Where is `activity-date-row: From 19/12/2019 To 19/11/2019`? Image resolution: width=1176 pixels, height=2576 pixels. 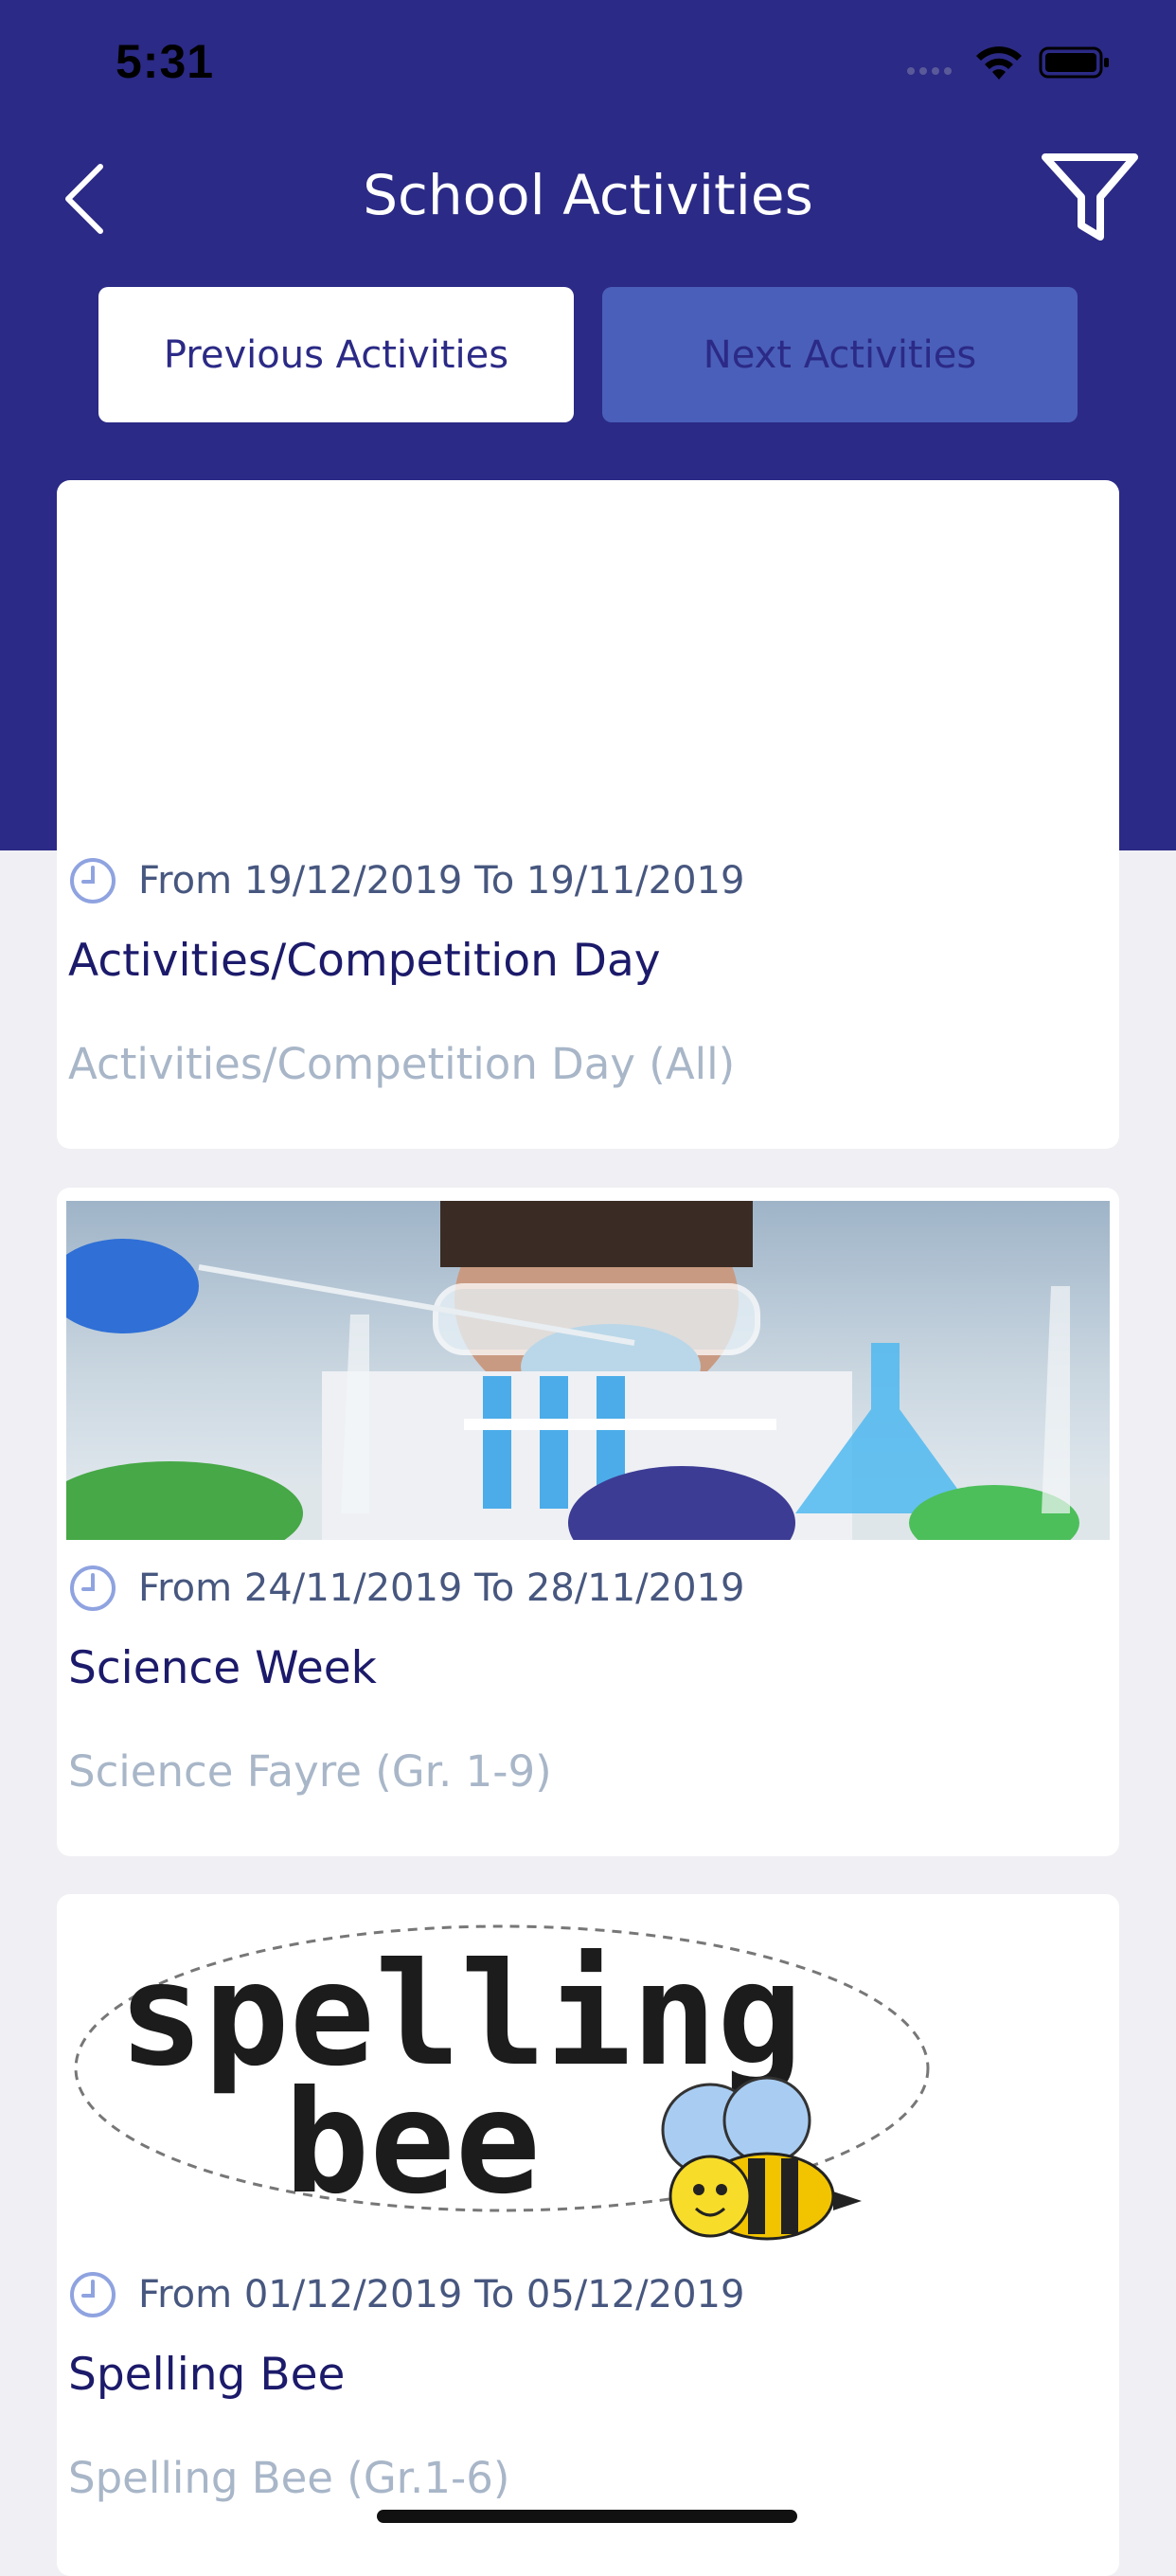 activity-date-row: From 19/12/2019 To 19/11/2019 is located at coordinates (406, 880).